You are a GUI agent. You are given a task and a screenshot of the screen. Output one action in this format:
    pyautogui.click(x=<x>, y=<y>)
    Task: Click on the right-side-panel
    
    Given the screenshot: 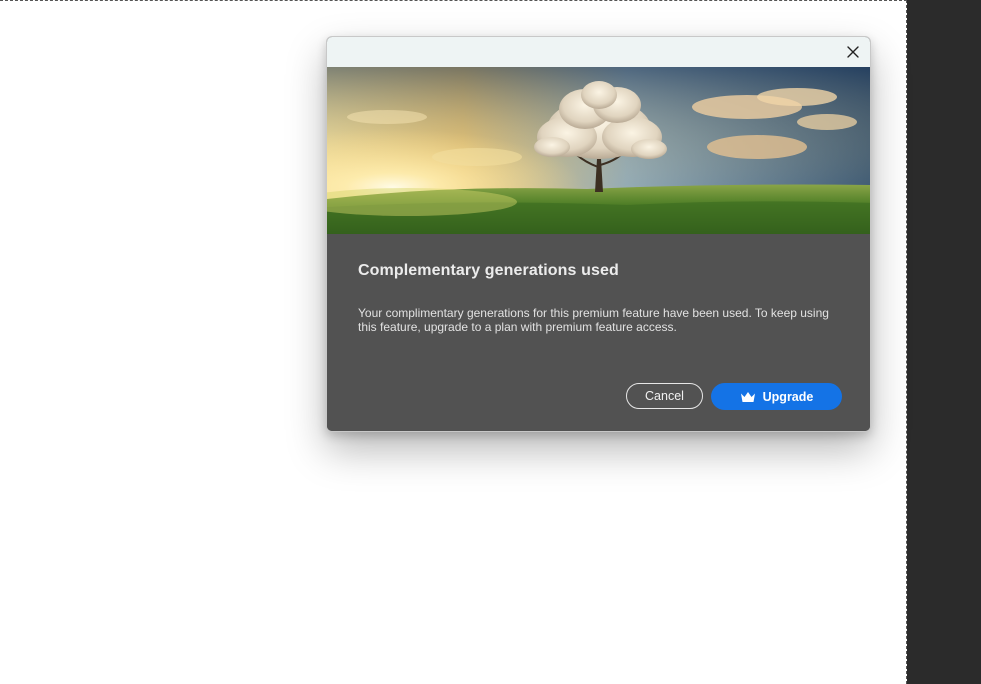 What is the action you would take?
    pyautogui.click(x=944, y=342)
    